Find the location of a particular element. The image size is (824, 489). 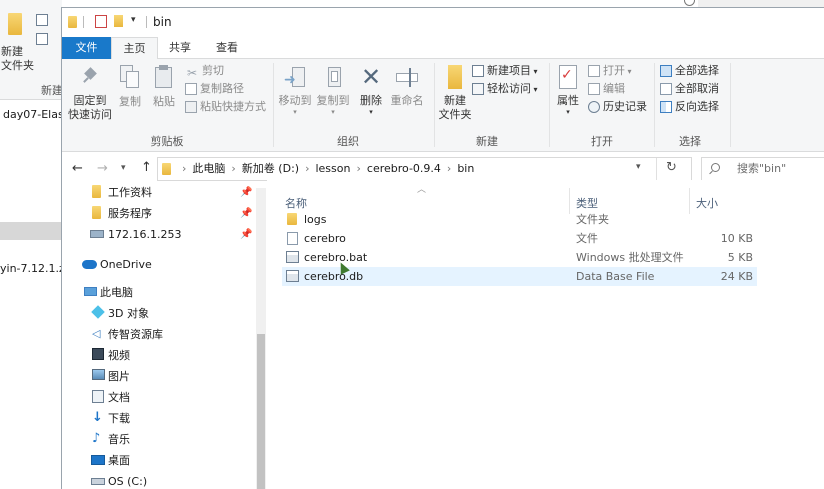

network-drive-icon is located at coordinates (97, 234).